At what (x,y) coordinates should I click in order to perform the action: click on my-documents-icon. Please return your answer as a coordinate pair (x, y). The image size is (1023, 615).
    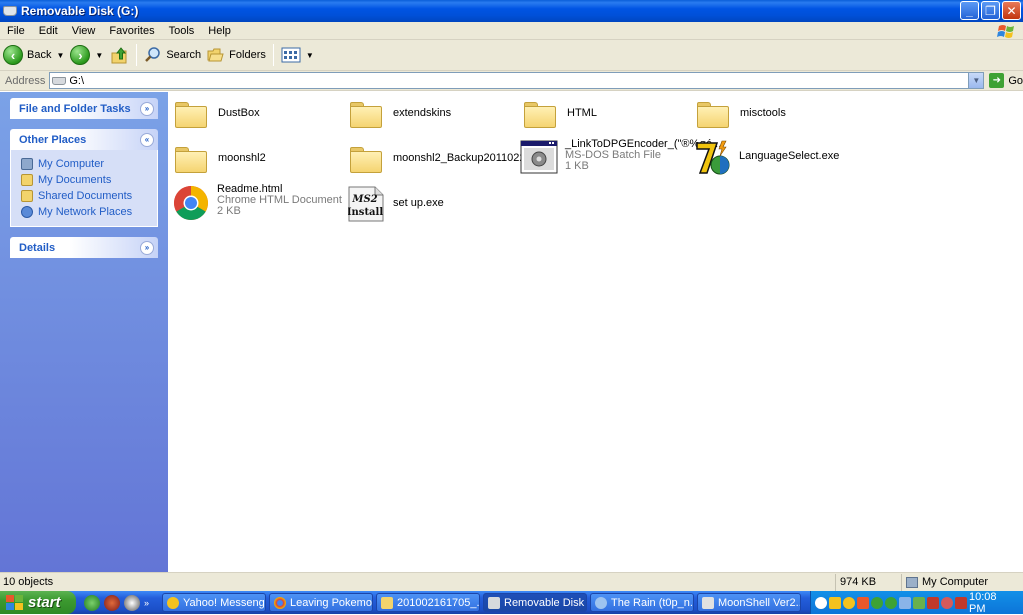
    Looking at the image, I should click on (27, 180).